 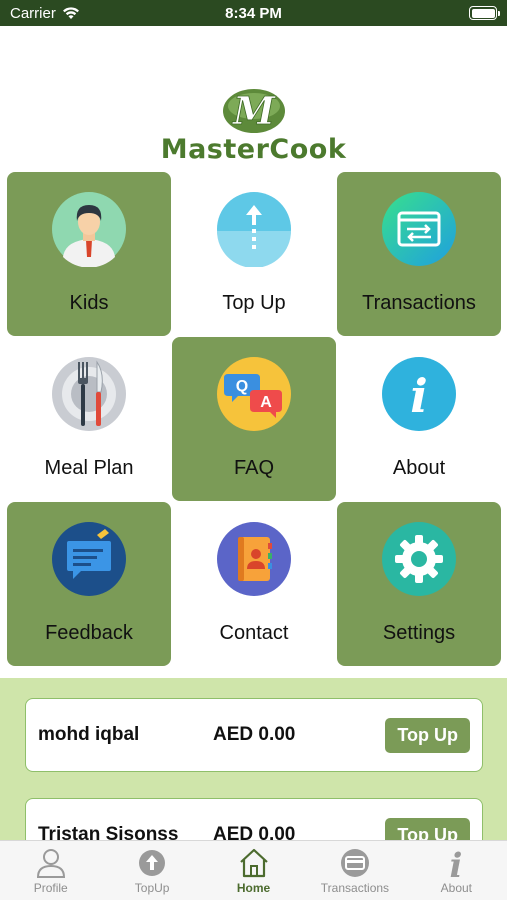 What do you see at coordinates (254, 633) in the screenshot?
I see `menu-label-contact: Contact` at bounding box center [254, 633].